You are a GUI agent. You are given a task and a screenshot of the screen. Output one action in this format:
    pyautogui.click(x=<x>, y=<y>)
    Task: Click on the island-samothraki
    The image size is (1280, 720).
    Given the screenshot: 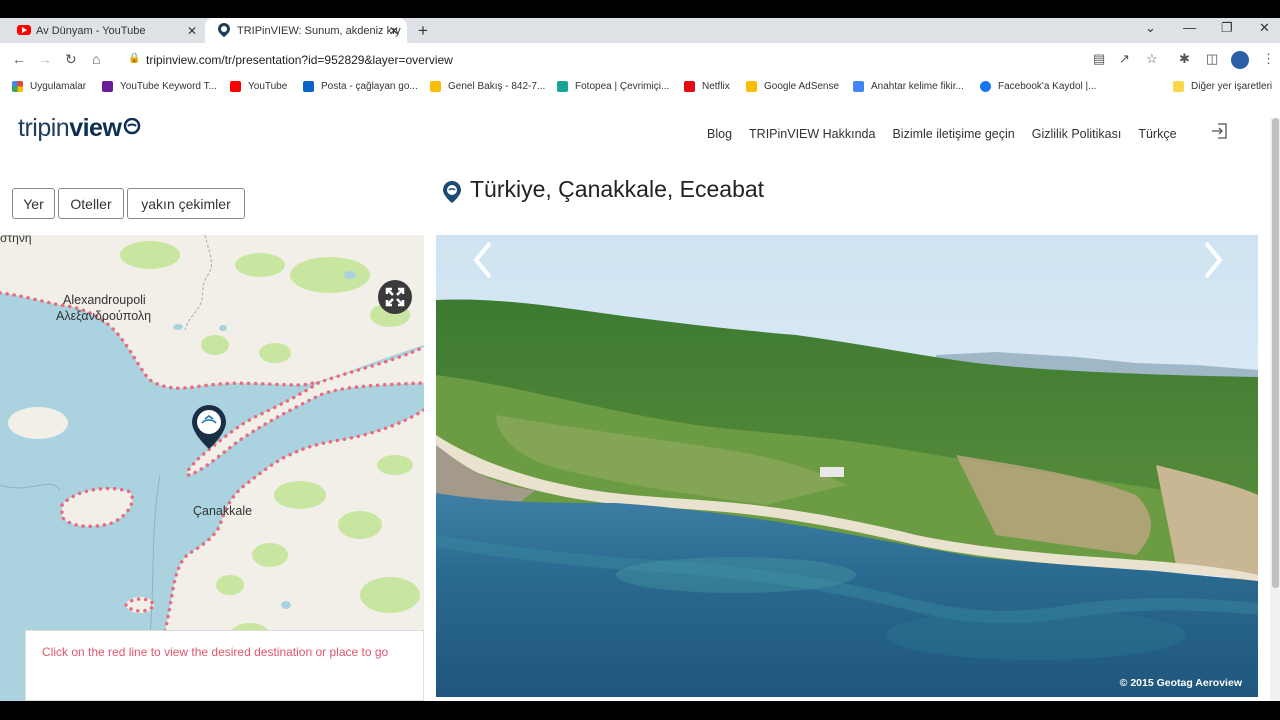 What is the action you would take?
    pyautogui.click(x=38, y=423)
    